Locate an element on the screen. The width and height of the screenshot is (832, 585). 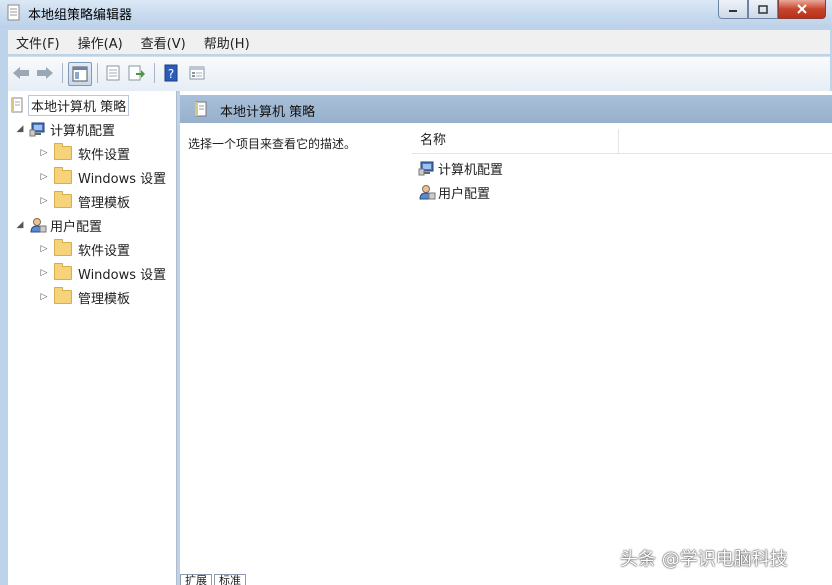
tree-root: 本地计算机 策略 is located at coordinates (70, 105).